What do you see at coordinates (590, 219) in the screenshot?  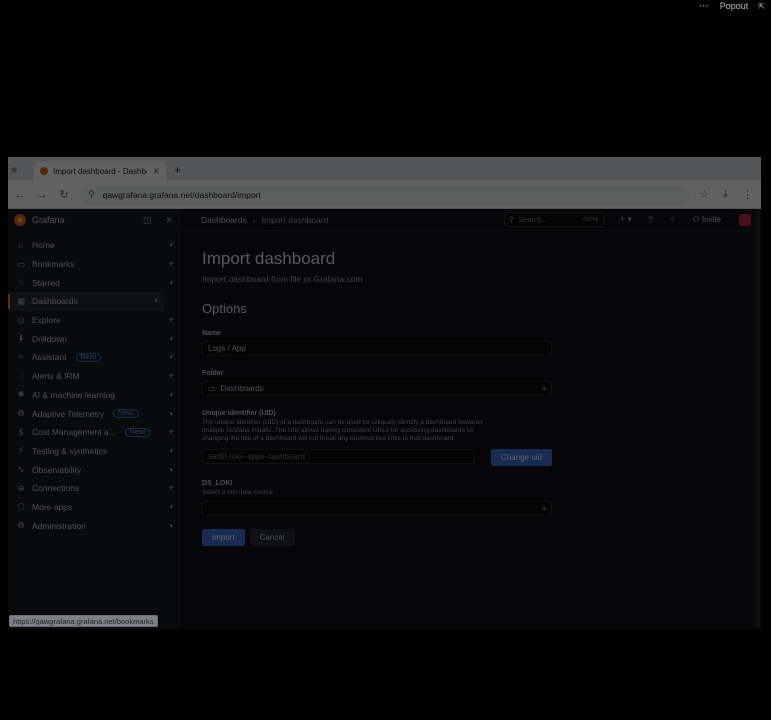 I see `search-shortcut: ctrl+k` at bounding box center [590, 219].